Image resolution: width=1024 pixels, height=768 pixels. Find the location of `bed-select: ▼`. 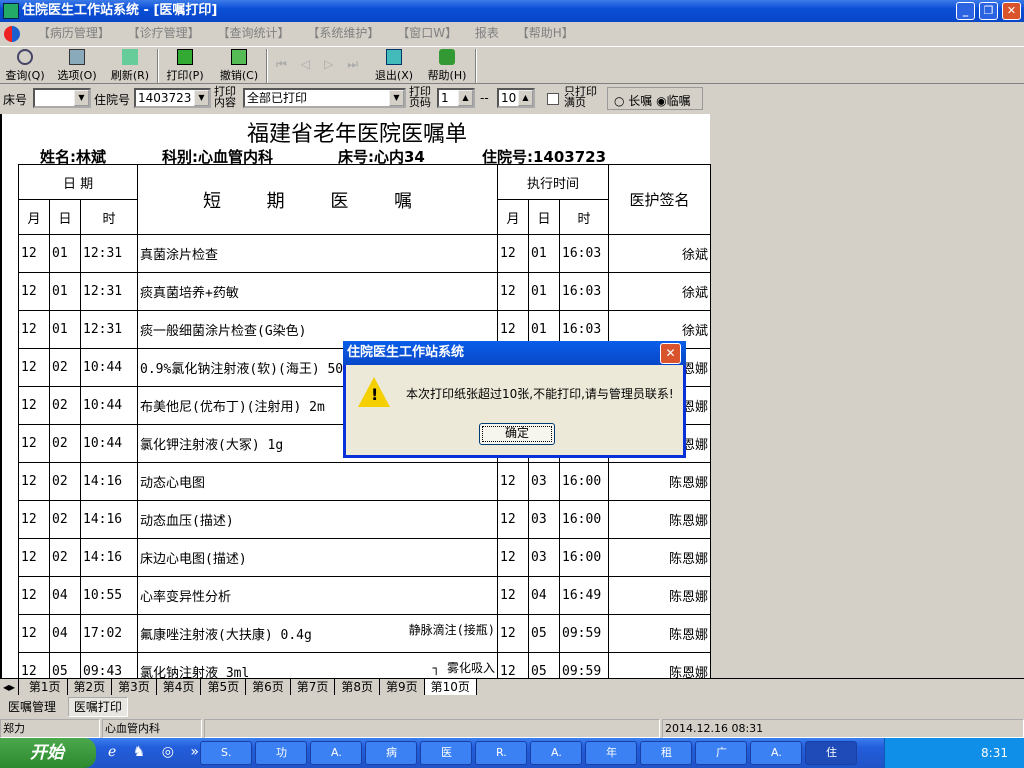

bed-select: ▼ is located at coordinates (62, 98).